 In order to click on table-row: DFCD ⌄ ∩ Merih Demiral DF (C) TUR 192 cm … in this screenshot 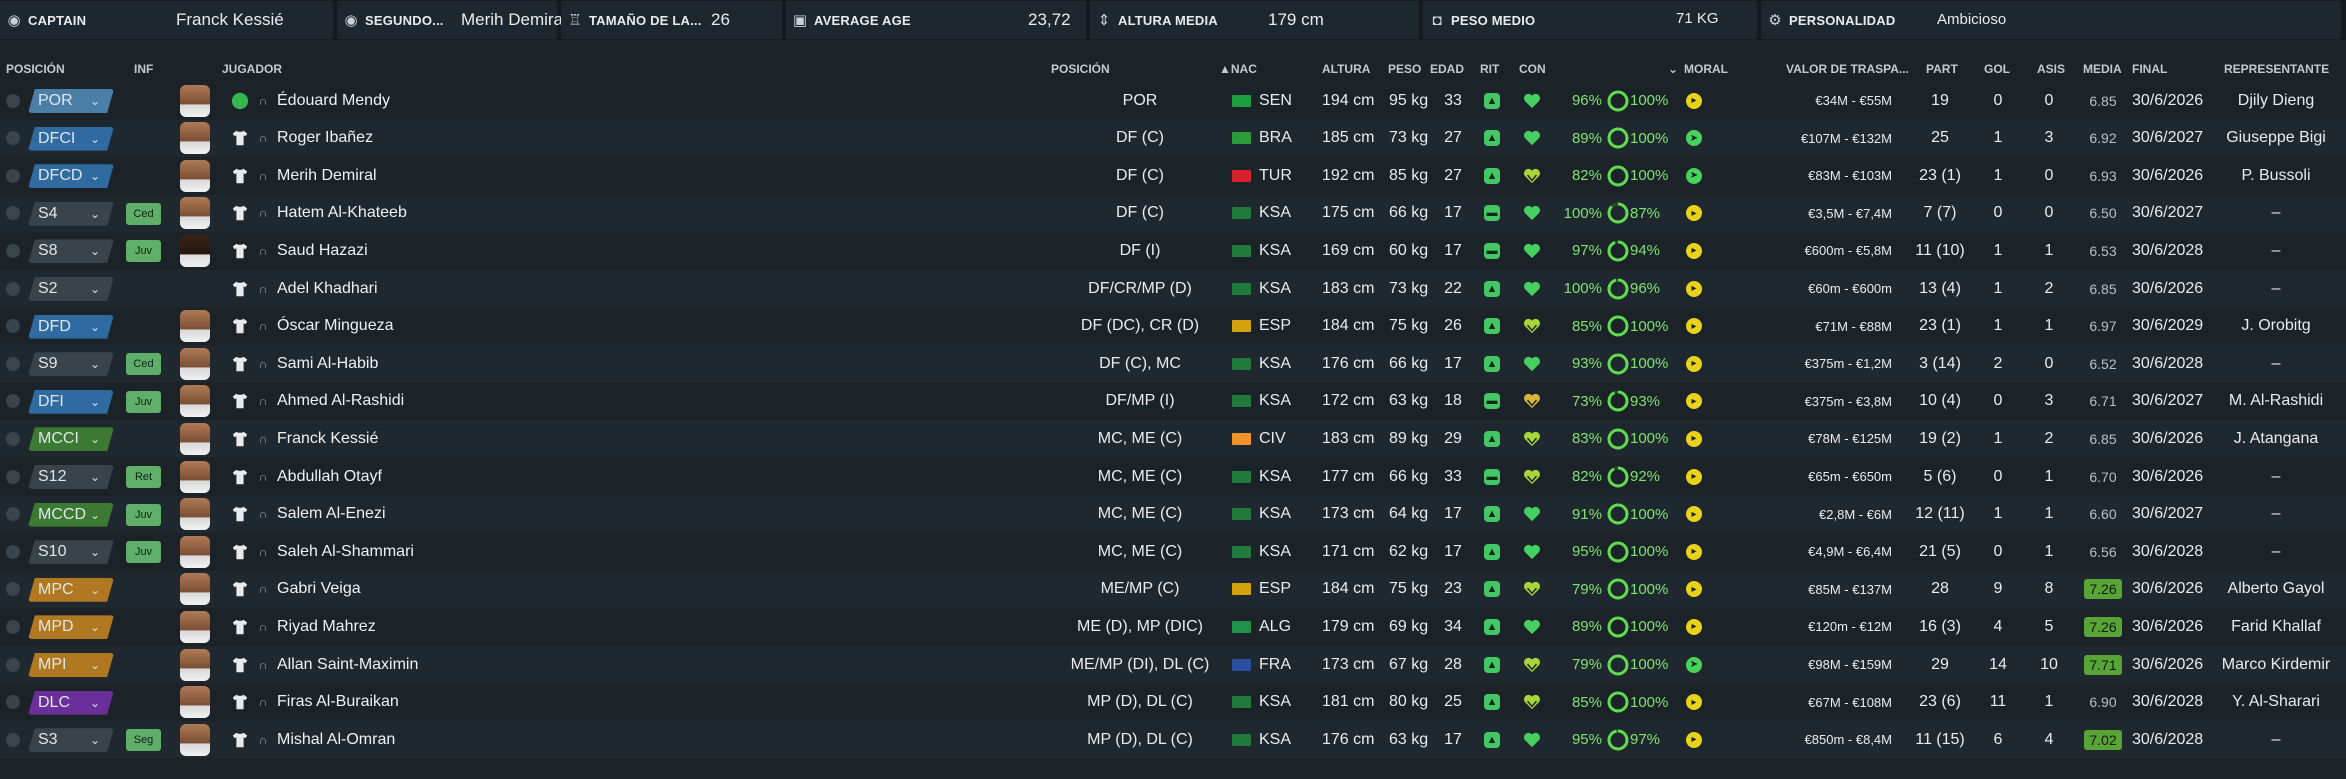, I will do `click(1173, 175)`.